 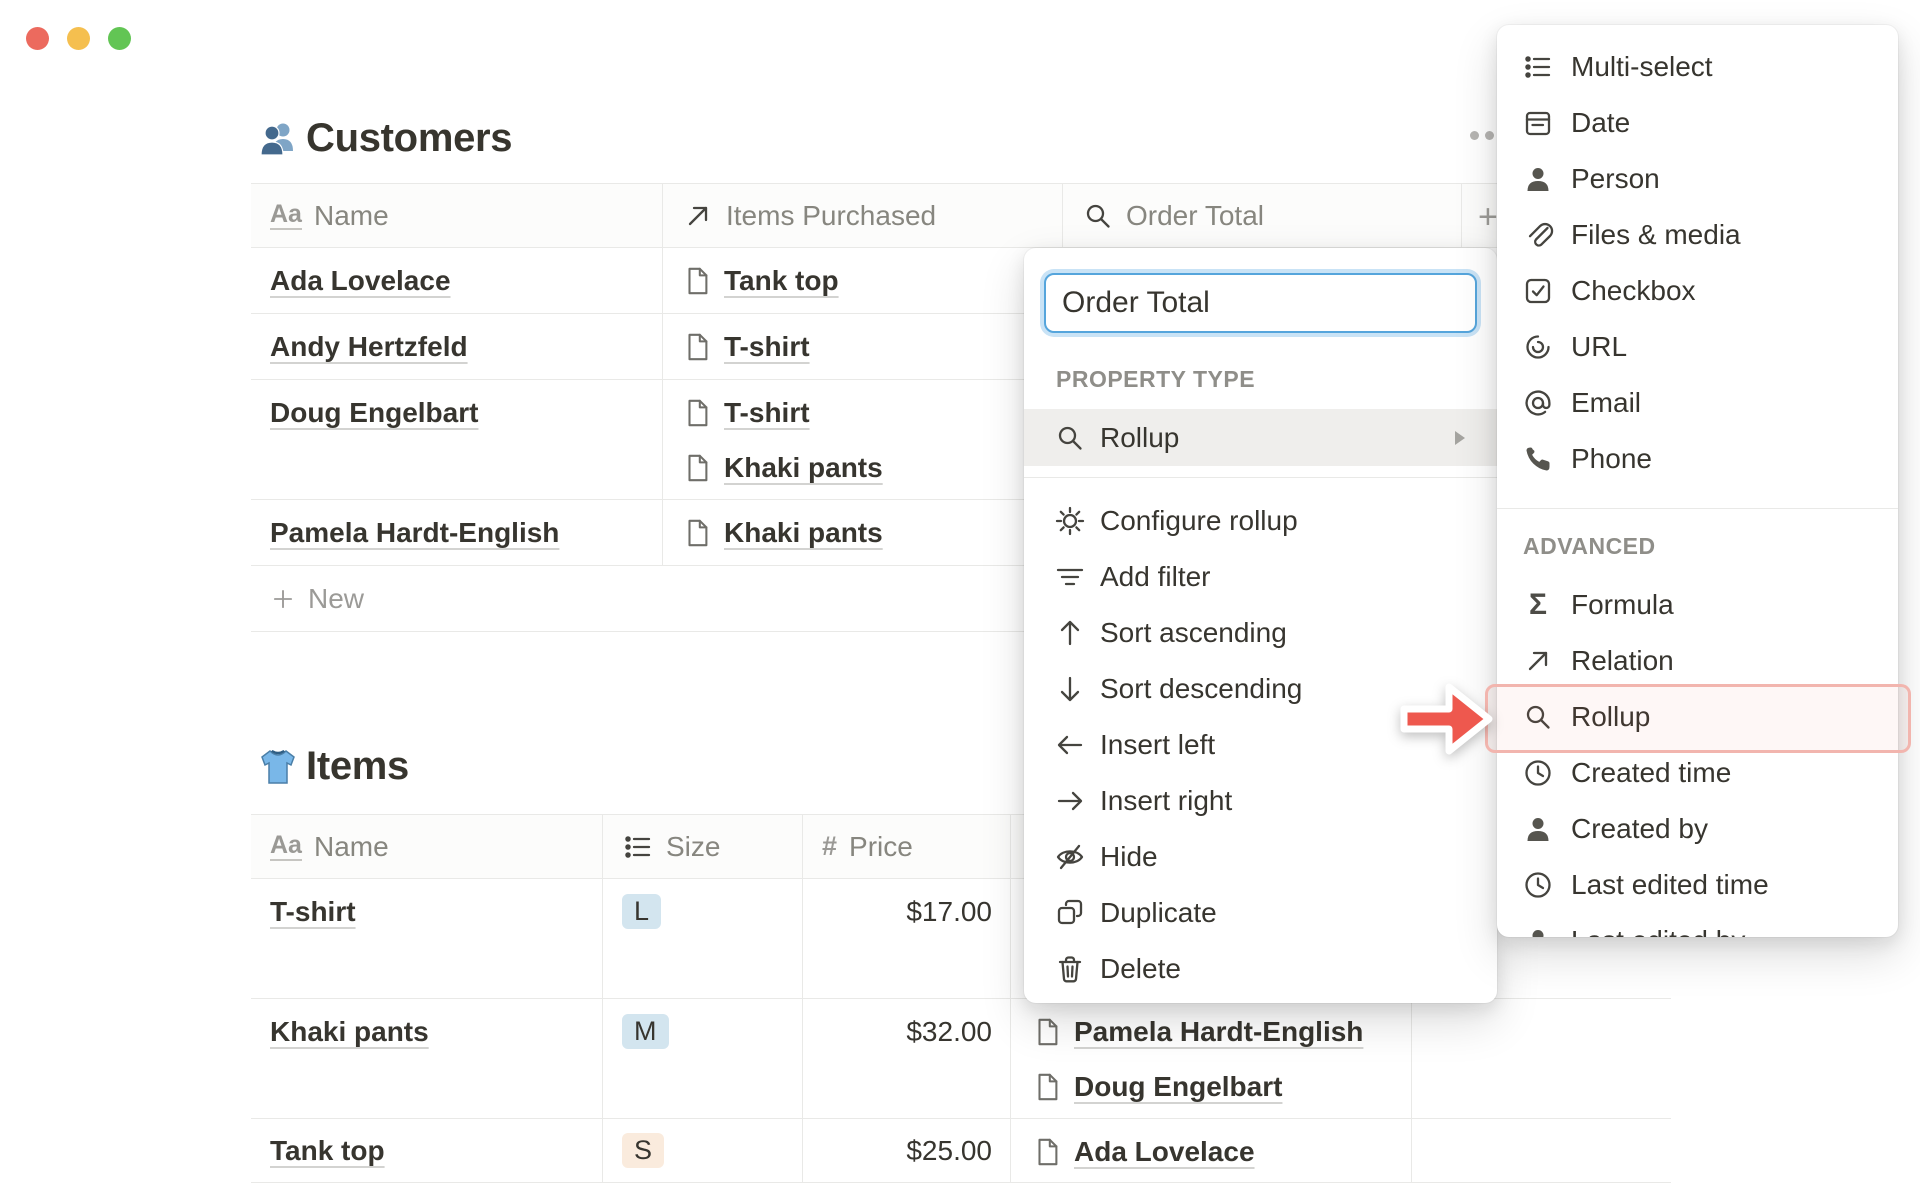 I want to click on type-menu-item-last-edited-by: Last edited by, so click(x=1697, y=925).